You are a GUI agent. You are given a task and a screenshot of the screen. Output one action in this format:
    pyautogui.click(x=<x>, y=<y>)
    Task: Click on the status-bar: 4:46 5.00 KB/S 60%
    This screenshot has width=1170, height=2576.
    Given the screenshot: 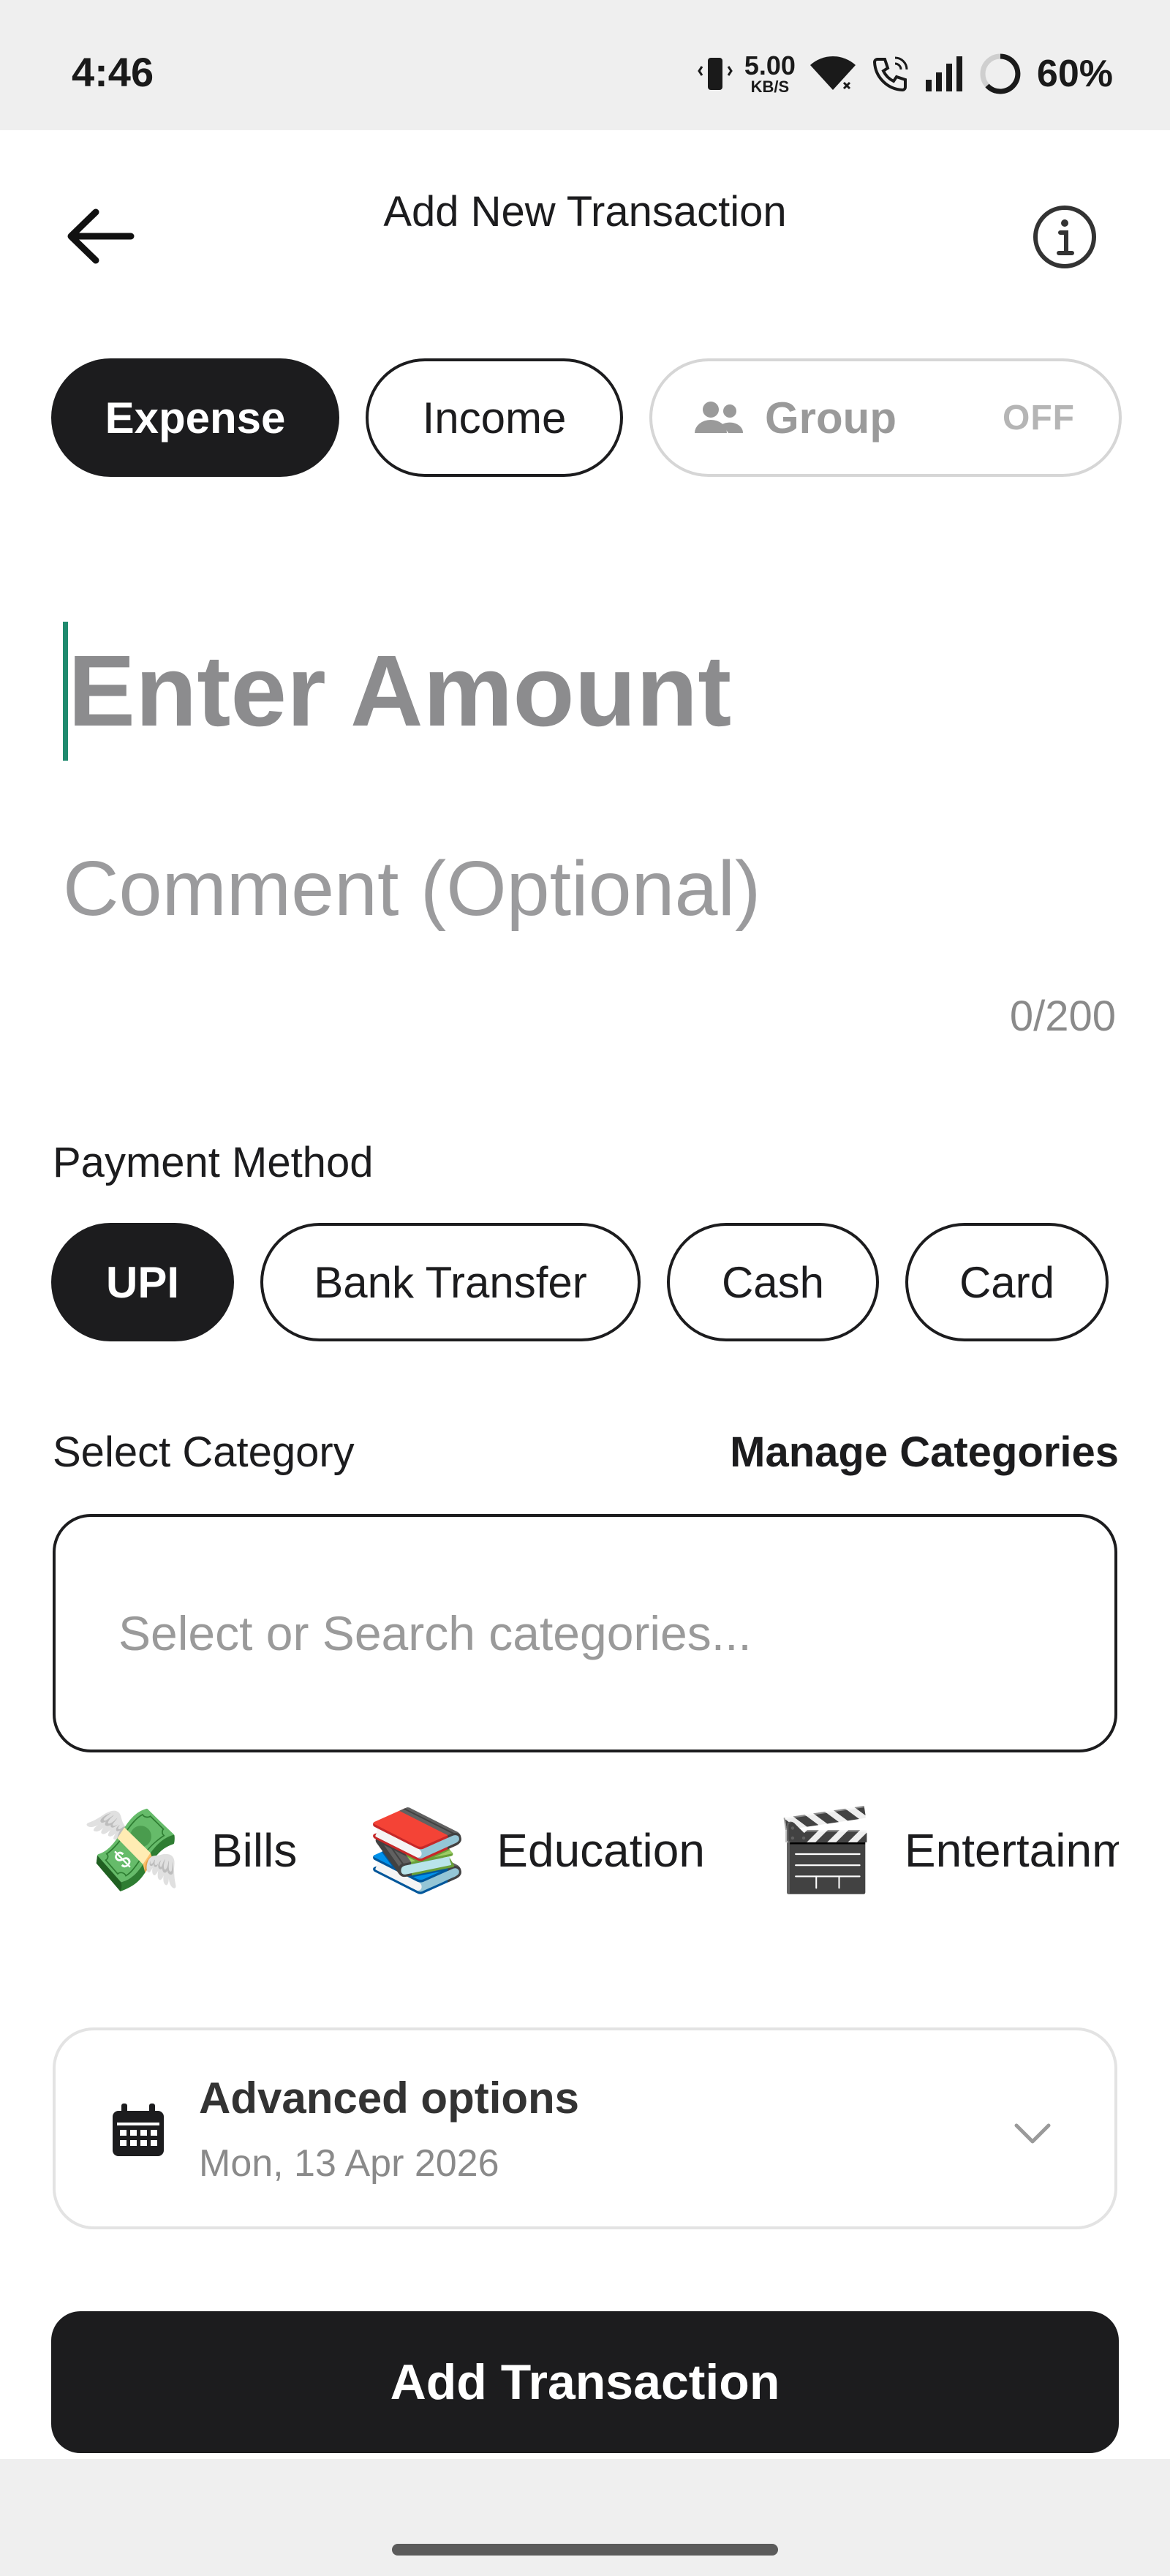 What is the action you would take?
    pyautogui.click(x=585, y=65)
    